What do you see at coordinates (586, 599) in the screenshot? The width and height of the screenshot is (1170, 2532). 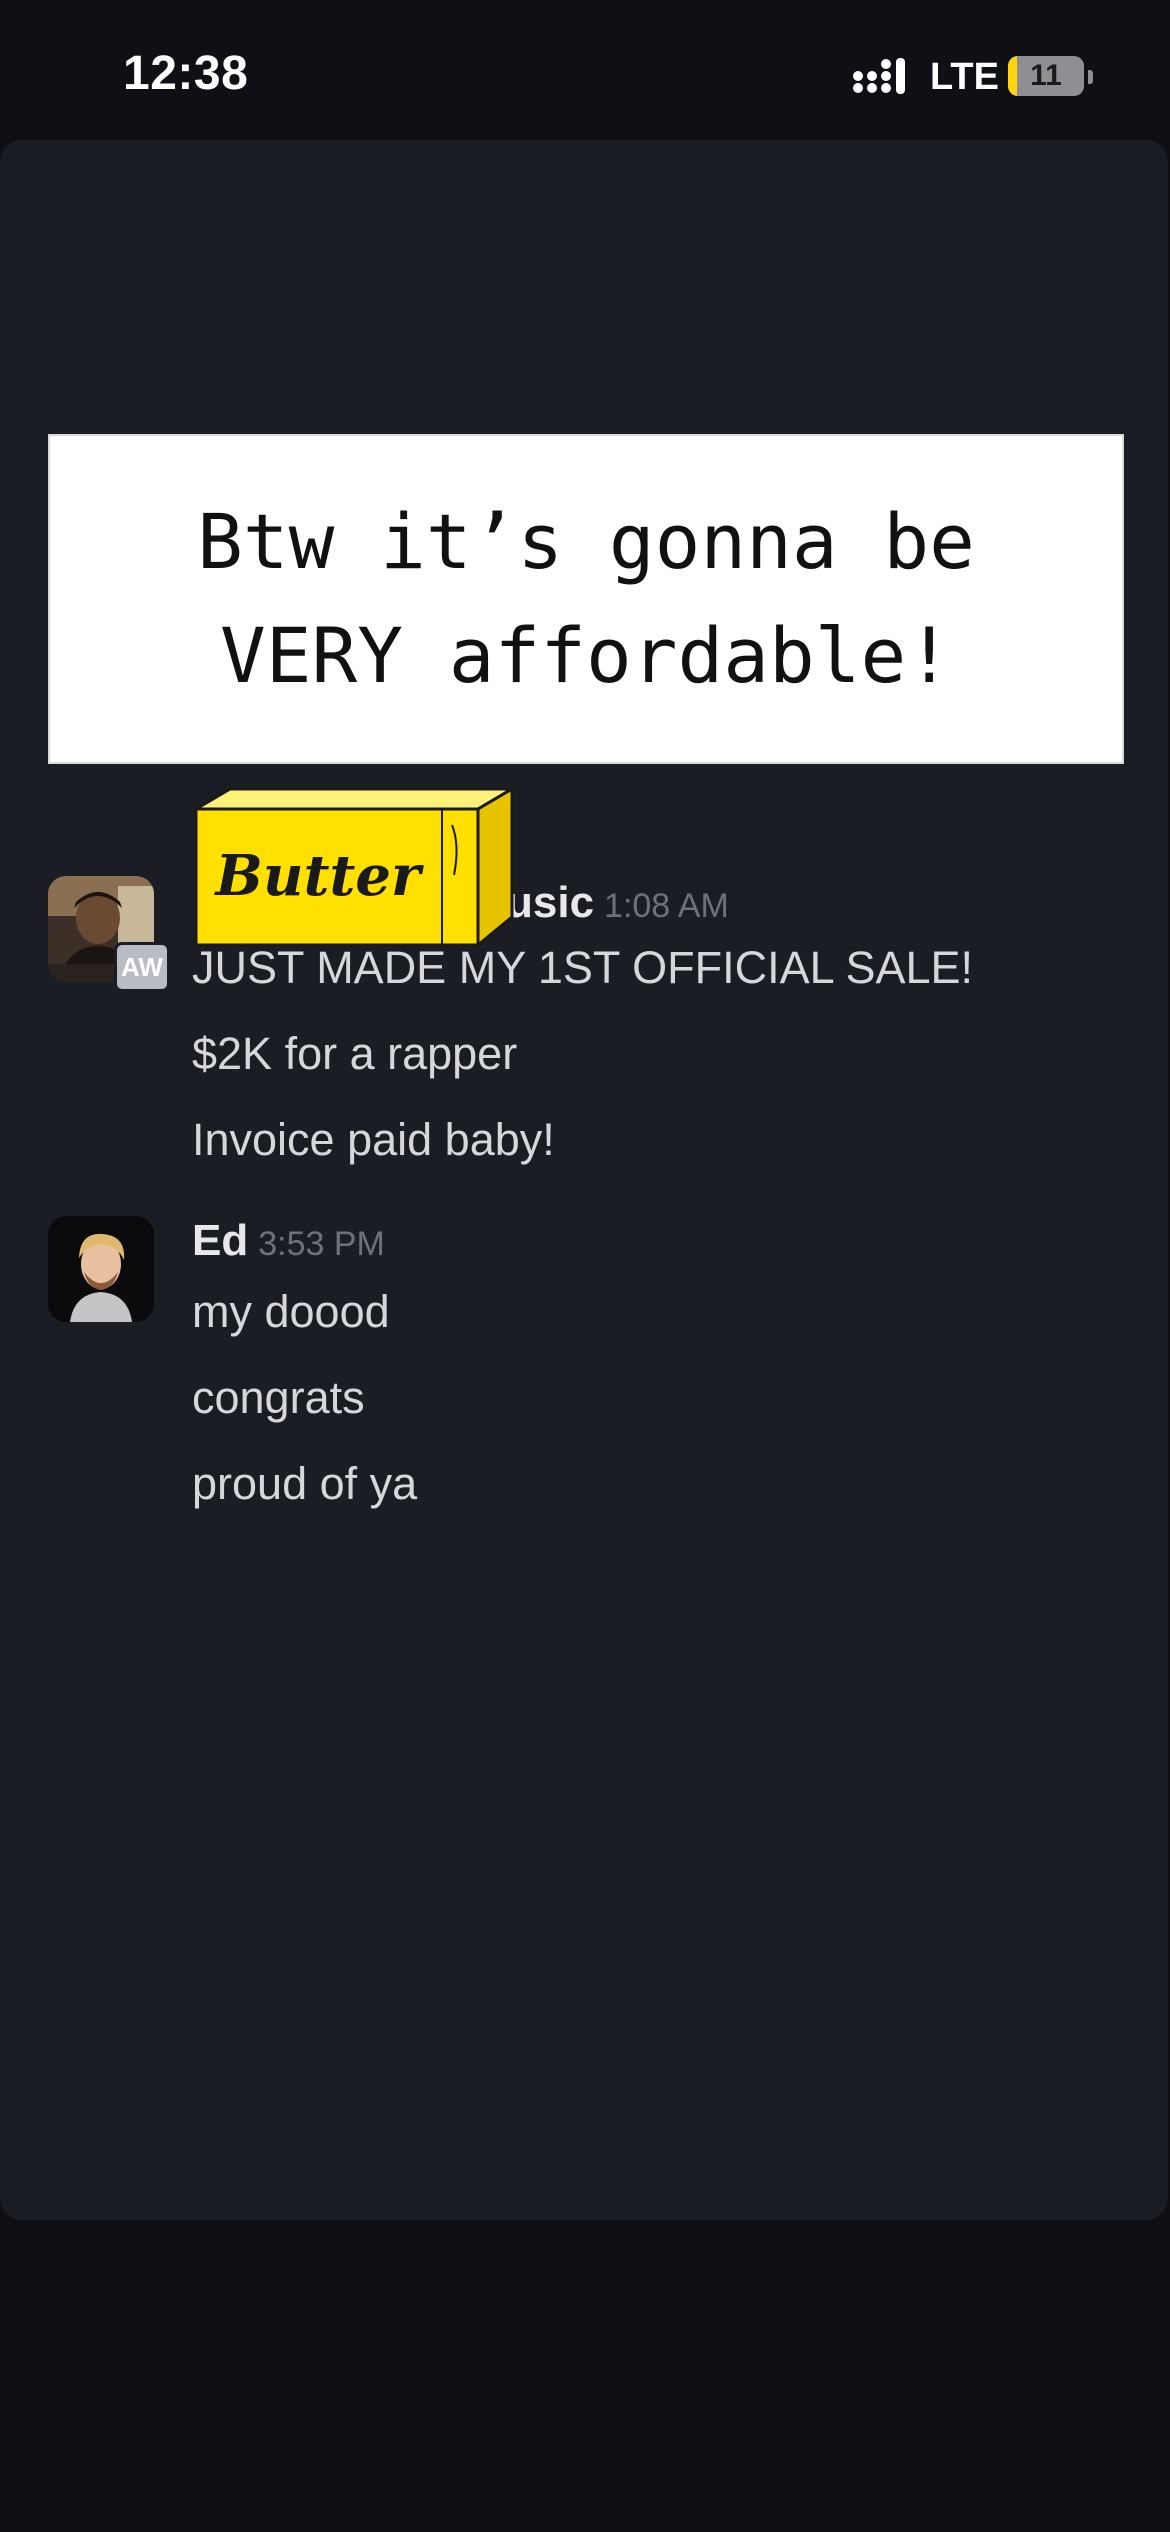 I see `overlay-caption: Btw it’s gonna be VERY affordable!` at bounding box center [586, 599].